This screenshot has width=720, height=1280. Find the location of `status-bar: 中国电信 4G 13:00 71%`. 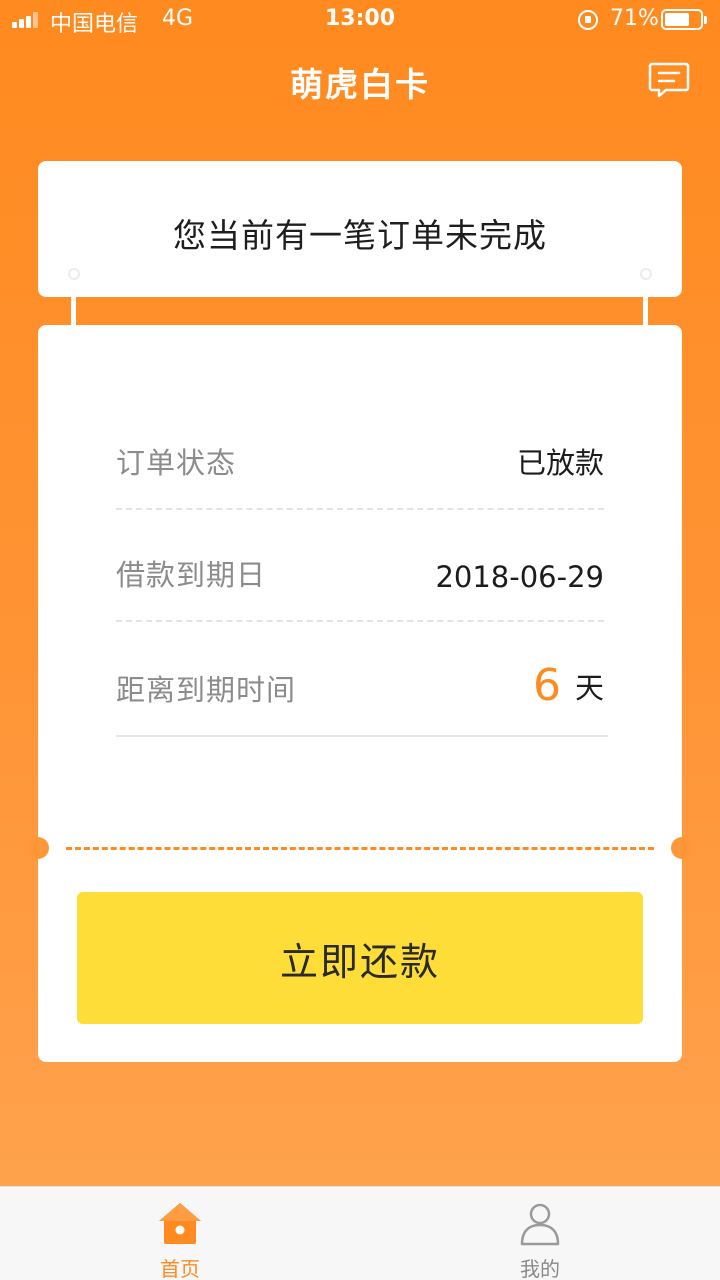

status-bar: 中国电信 4G 13:00 71% is located at coordinates (360, 20).